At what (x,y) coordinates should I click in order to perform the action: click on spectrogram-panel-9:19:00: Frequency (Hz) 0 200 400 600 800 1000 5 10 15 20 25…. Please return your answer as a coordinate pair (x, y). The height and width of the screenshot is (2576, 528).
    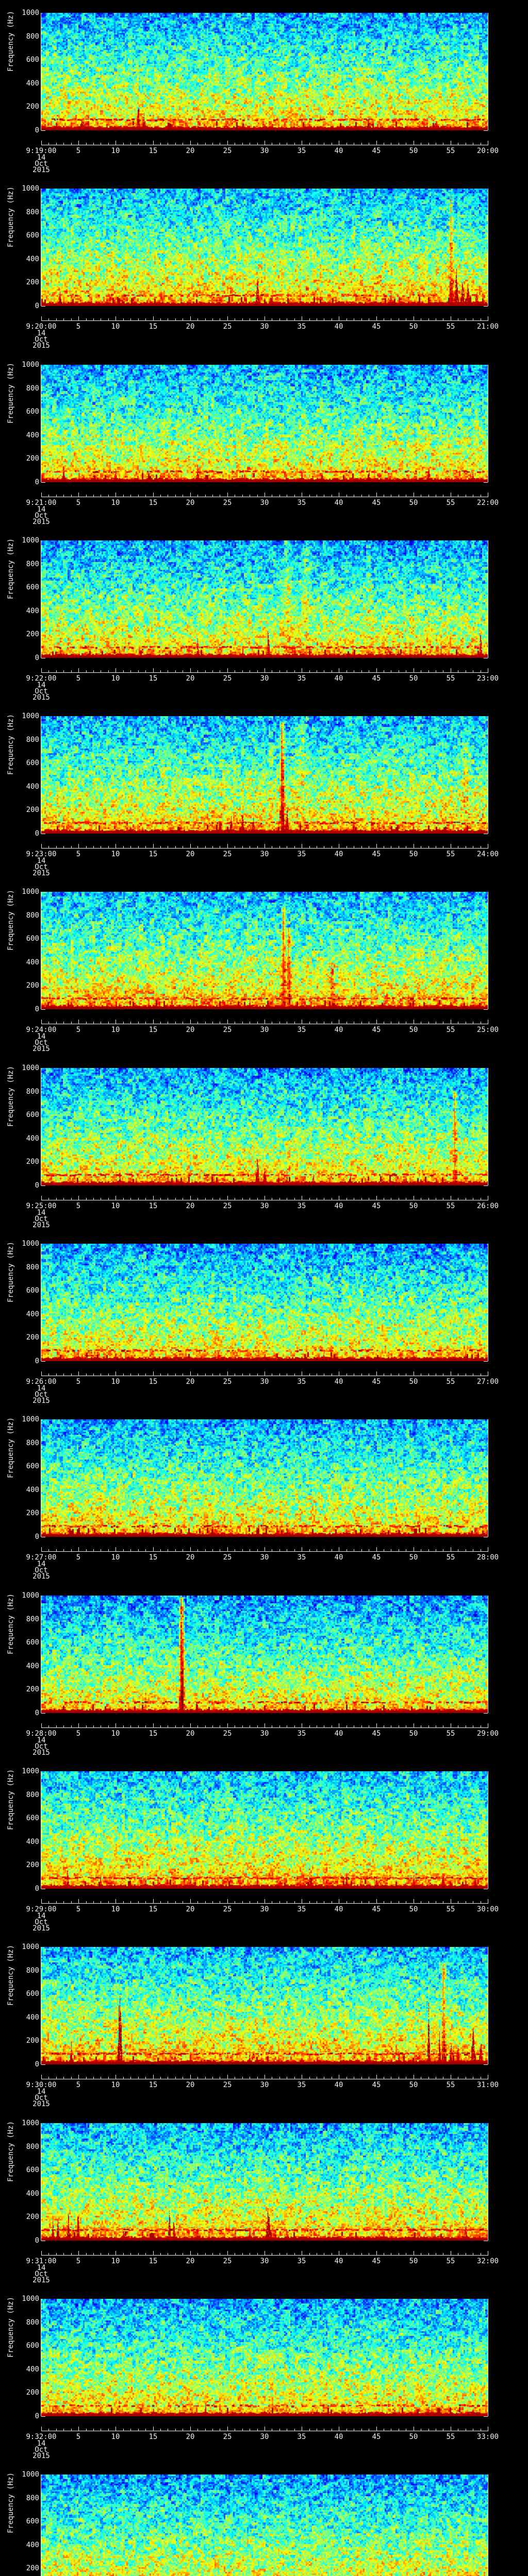
    Looking at the image, I should click on (264, 88).